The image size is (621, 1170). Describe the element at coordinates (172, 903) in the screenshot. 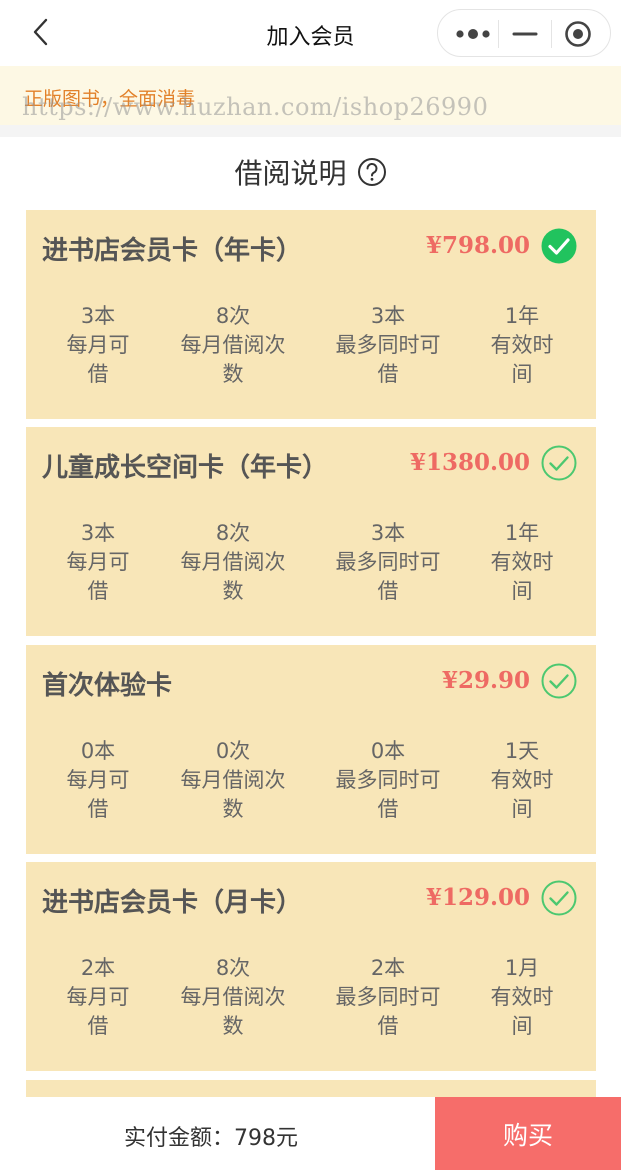

I see `card-name: 进书店会员卡（月卡）` at that location.